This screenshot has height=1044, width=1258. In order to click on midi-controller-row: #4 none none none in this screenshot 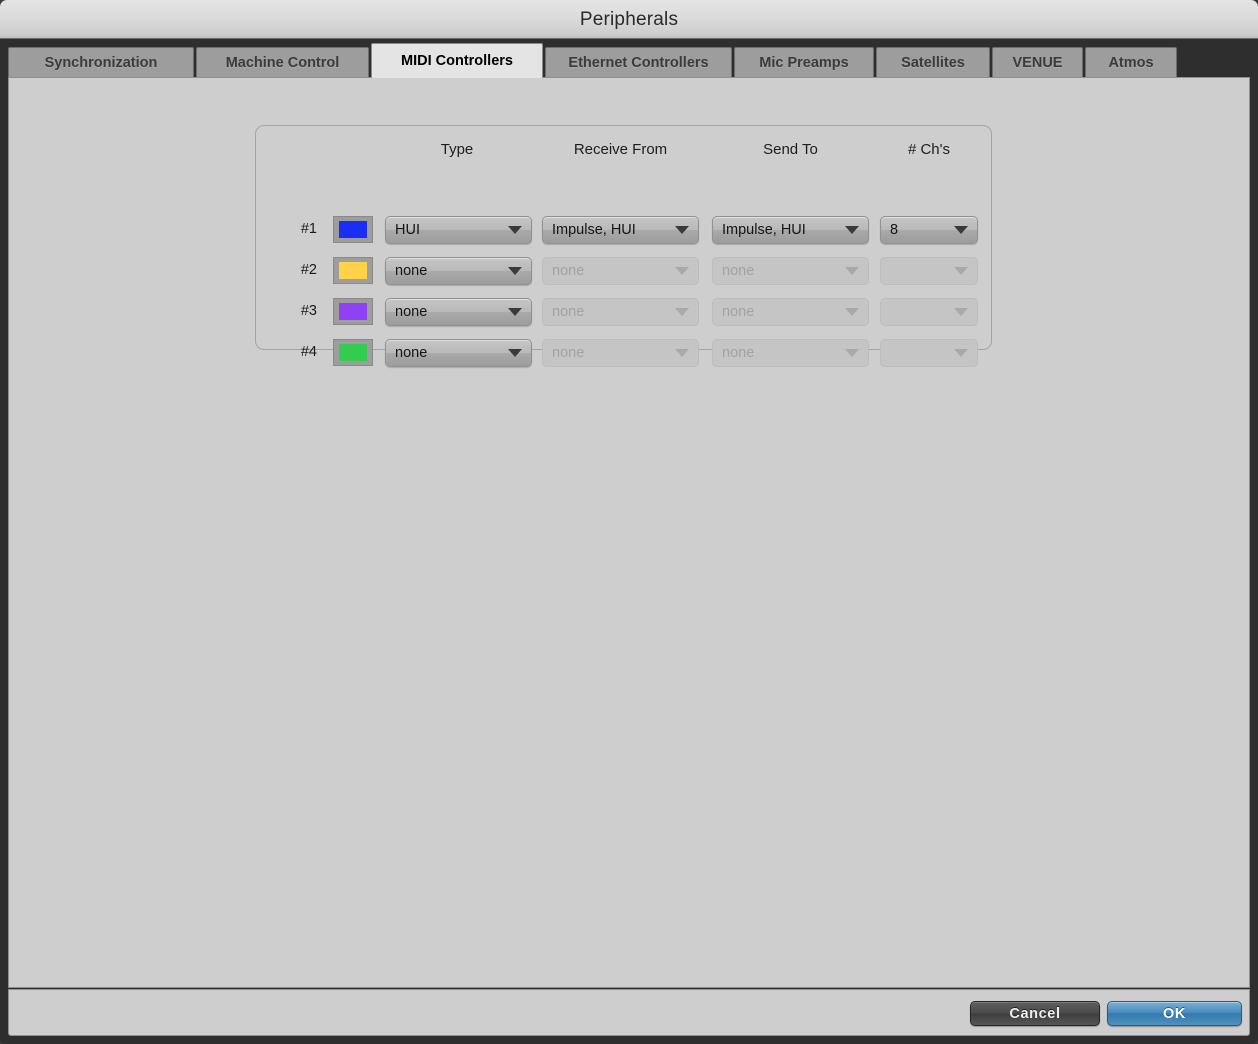, I will do `click(509, 353)`.